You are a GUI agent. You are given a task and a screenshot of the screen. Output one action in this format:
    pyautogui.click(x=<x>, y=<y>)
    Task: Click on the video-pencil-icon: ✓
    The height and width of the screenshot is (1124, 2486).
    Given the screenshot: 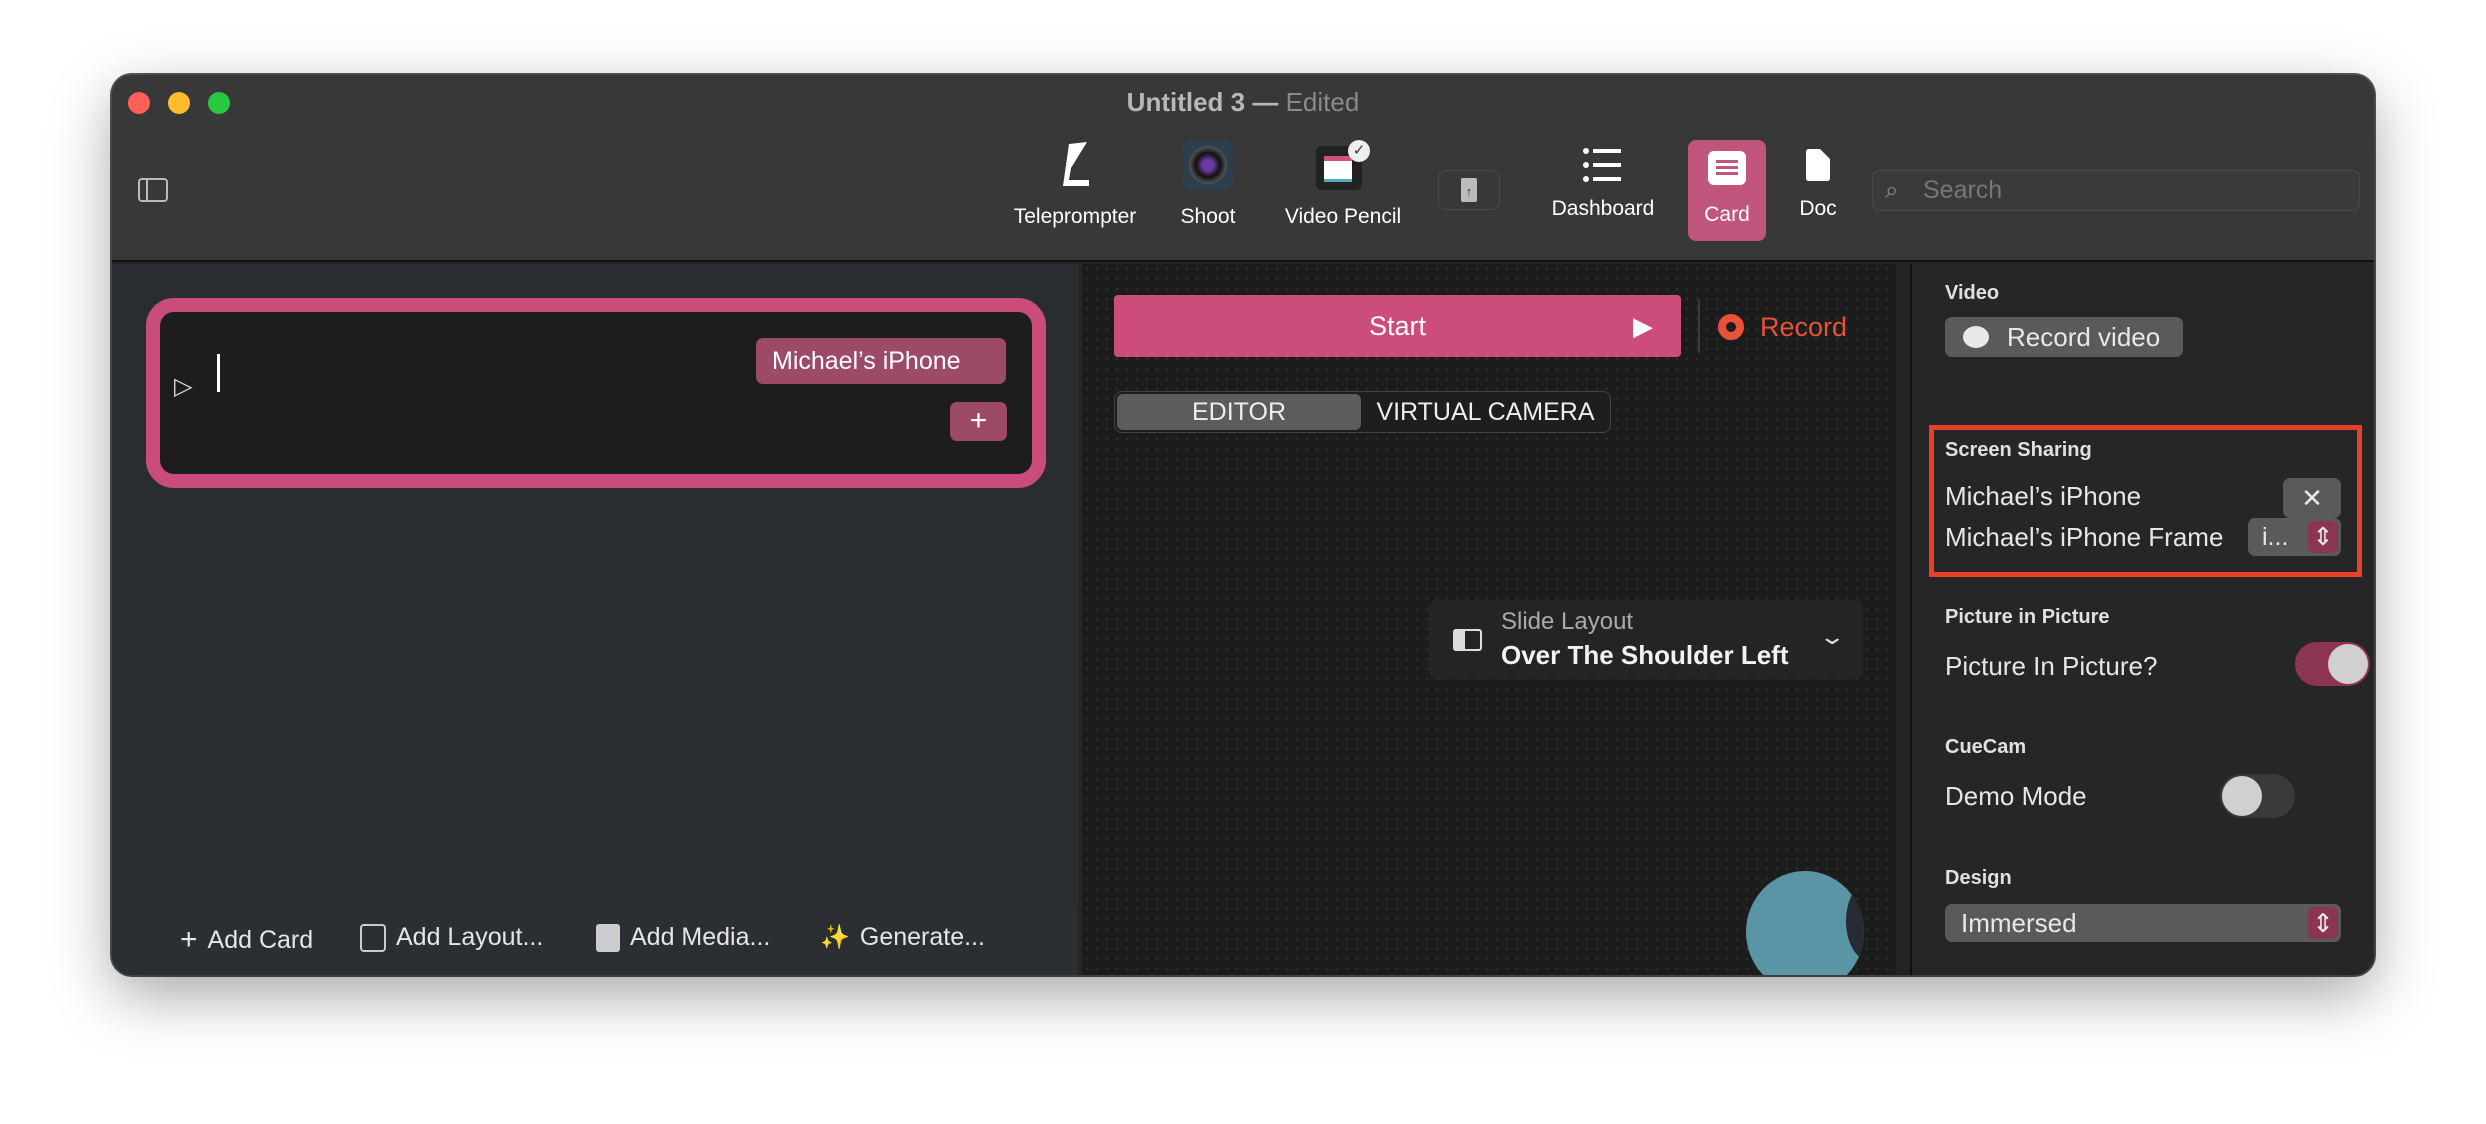 What is the action you would take?
    pyautogui.click(x=1343, y=165)
    